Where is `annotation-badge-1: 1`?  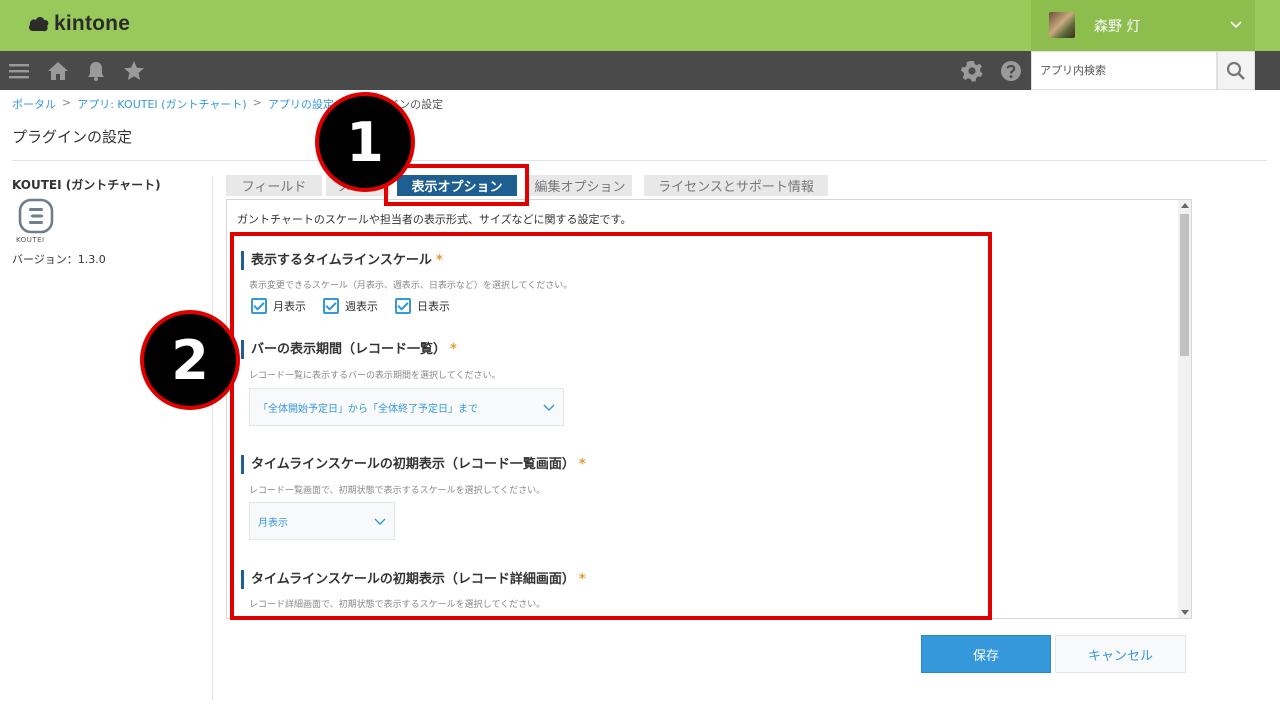
annotation-badge-1: 1 is located at coordinates (365, 142).